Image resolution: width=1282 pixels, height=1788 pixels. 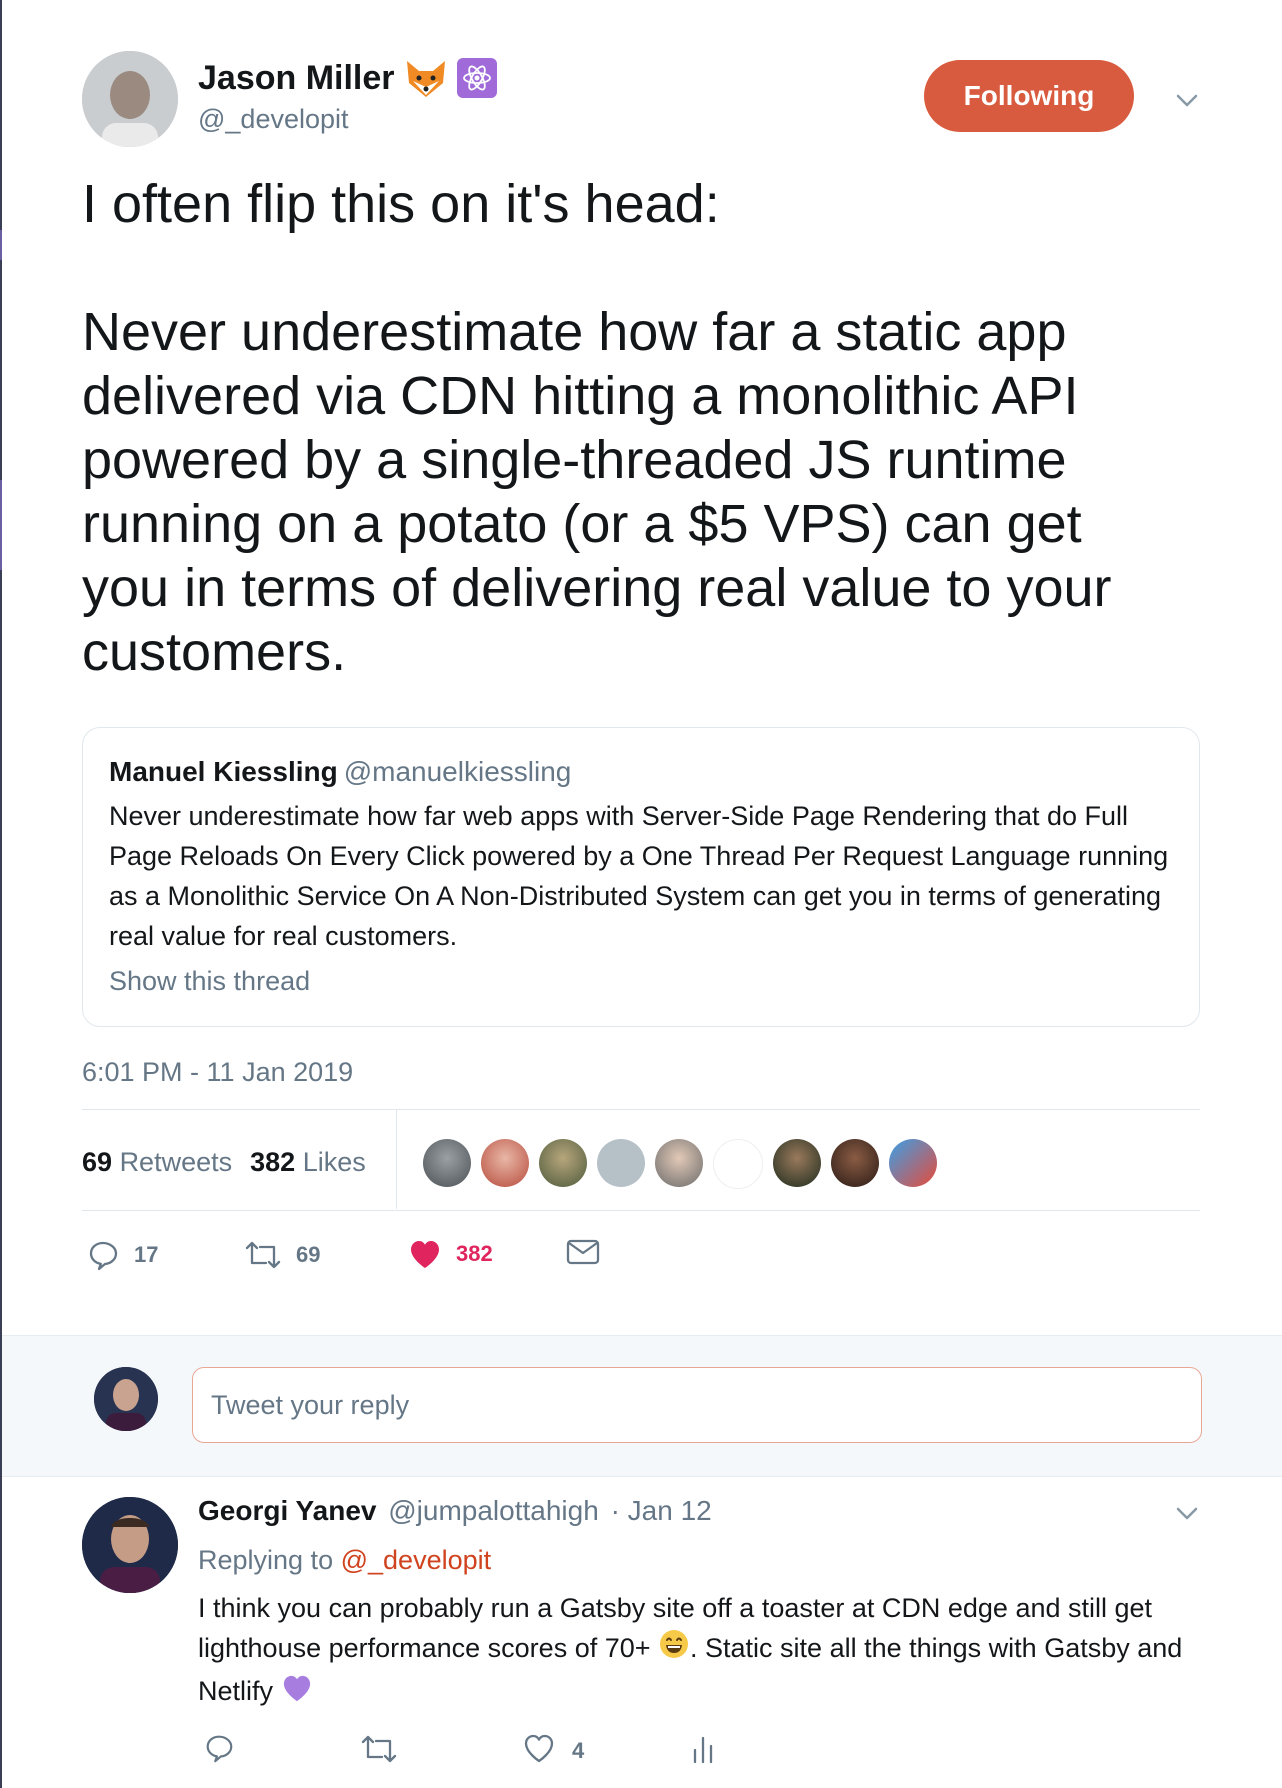 I want to click on analytics-icon, so click(x=703, y=1751).